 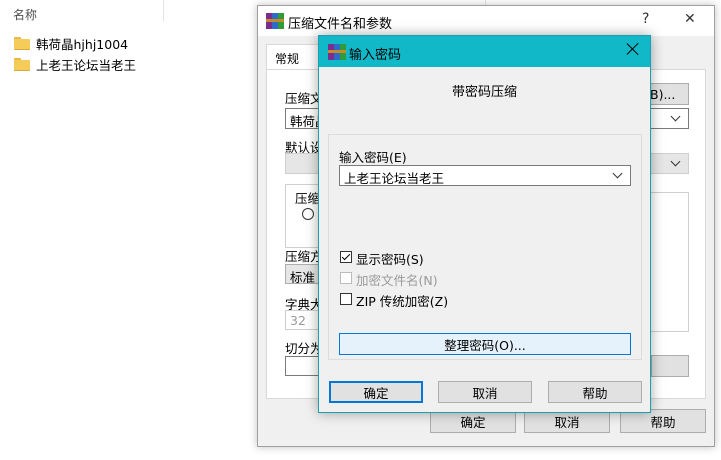 What do you see at coordinates (485, 175) in the screenshot?
I see `password-input: 上老王论坛当老王` at bounding box center [485, 175].